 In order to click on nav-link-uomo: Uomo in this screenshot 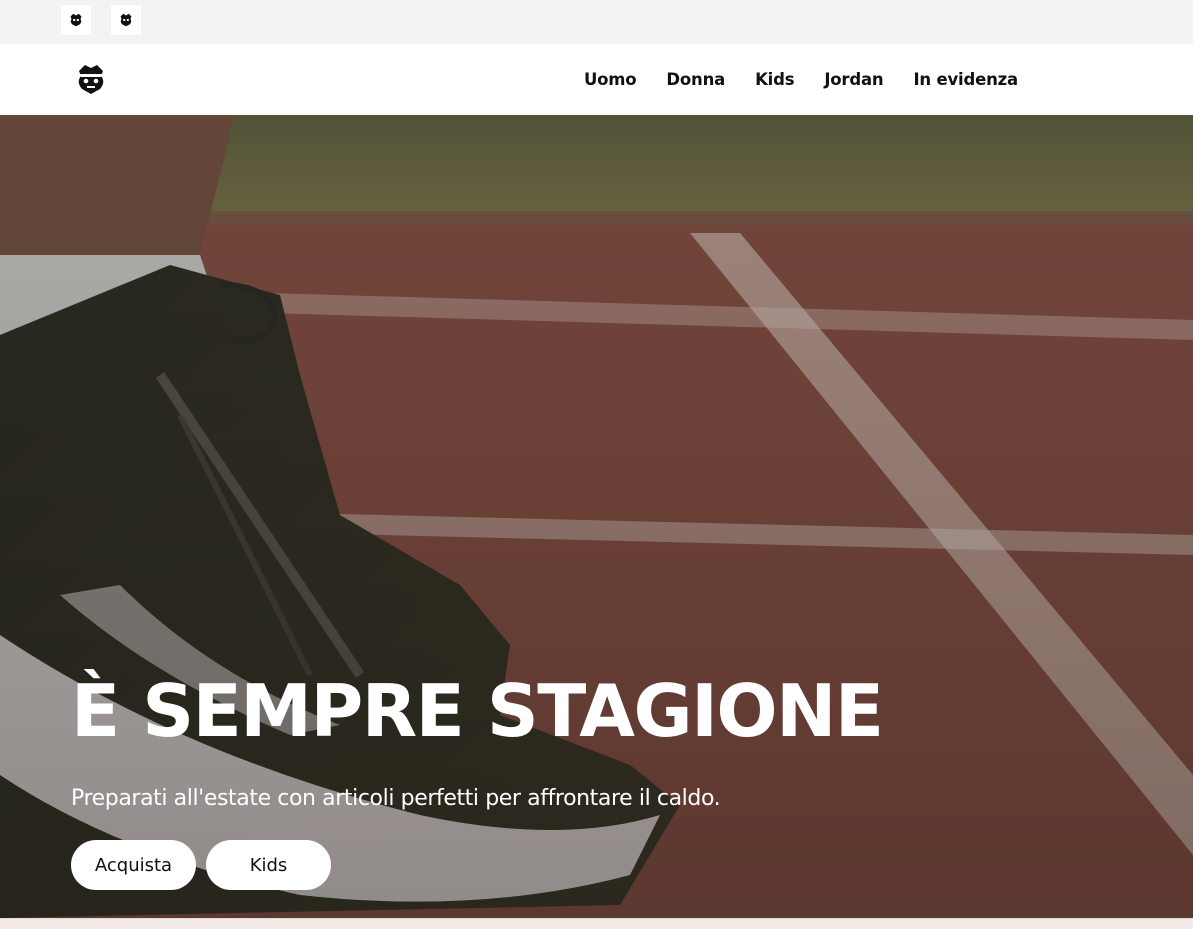, I will do `click(610, 79)`.